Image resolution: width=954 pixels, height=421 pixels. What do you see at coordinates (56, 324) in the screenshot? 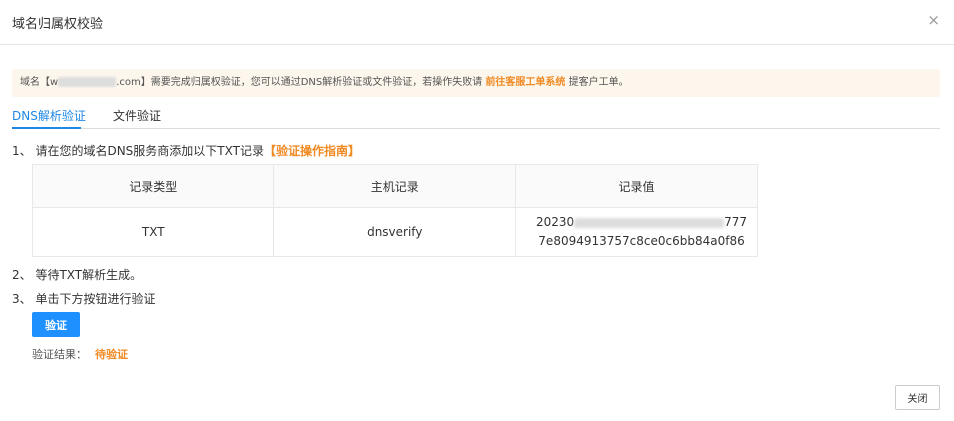
I see `verify-button: 验证` at bounding box center [56, 324].